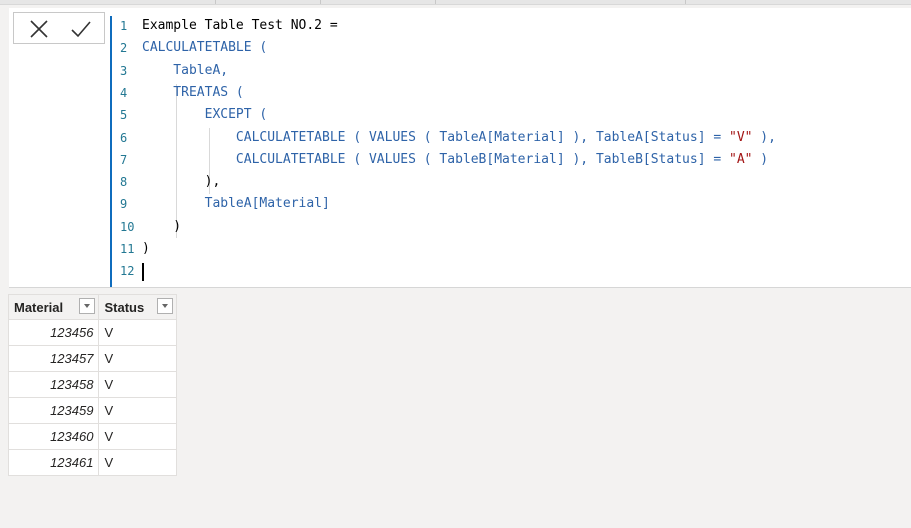  I want to click on table-row: 123456 V, so click(92, 332).